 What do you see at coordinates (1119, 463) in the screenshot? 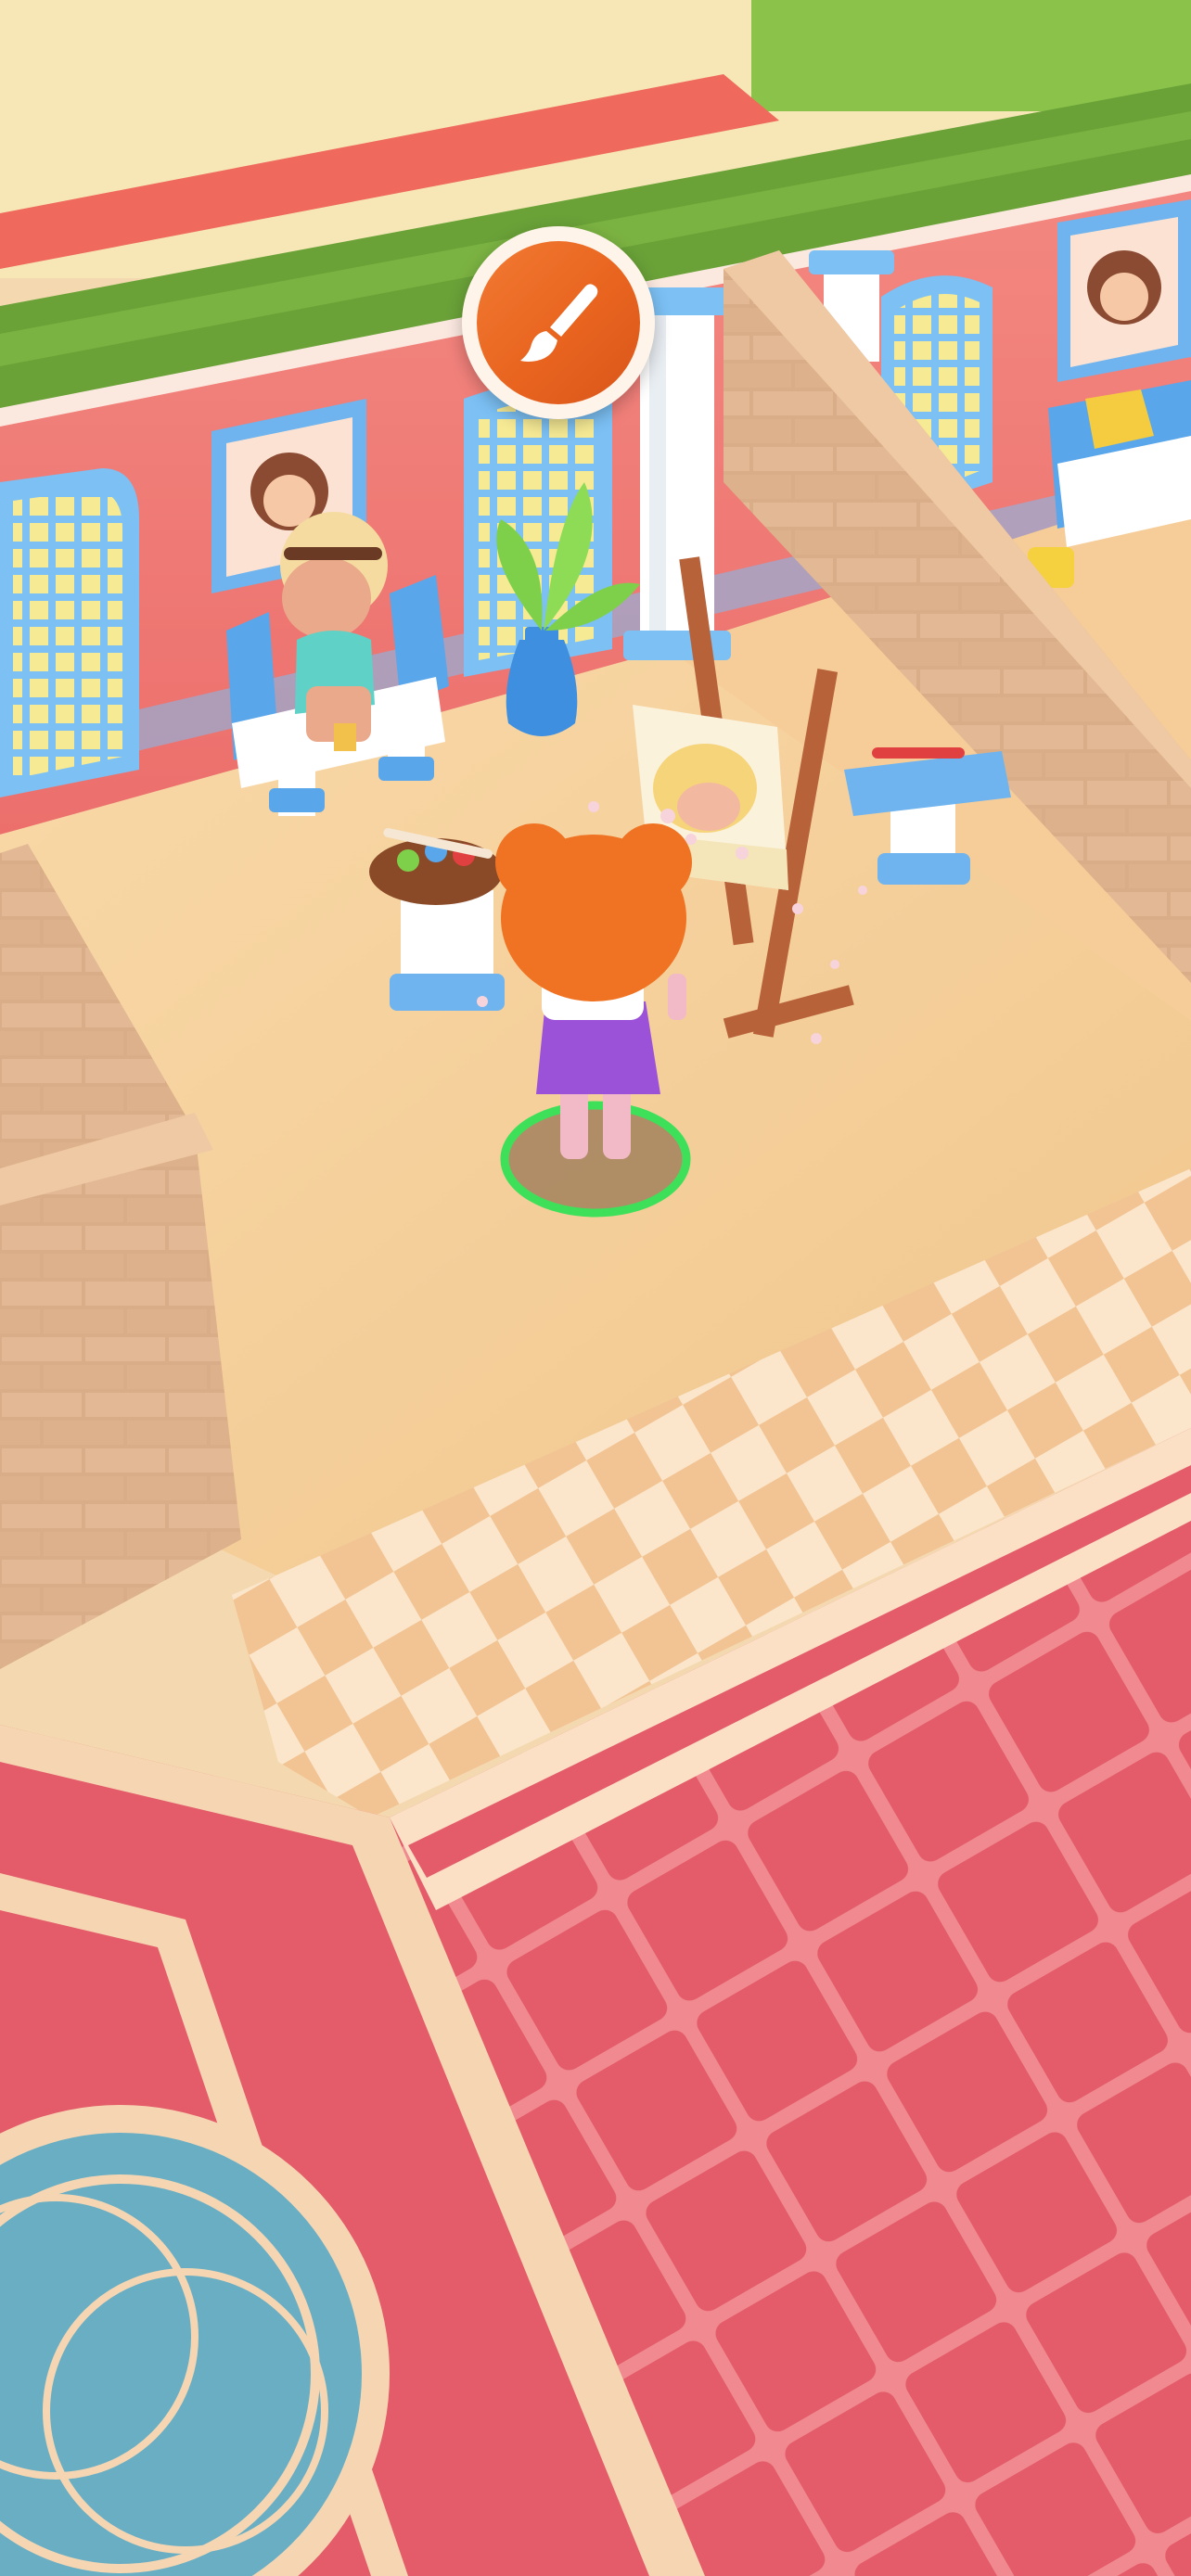
I see `throne-right` at bounding box center [1119, 463].